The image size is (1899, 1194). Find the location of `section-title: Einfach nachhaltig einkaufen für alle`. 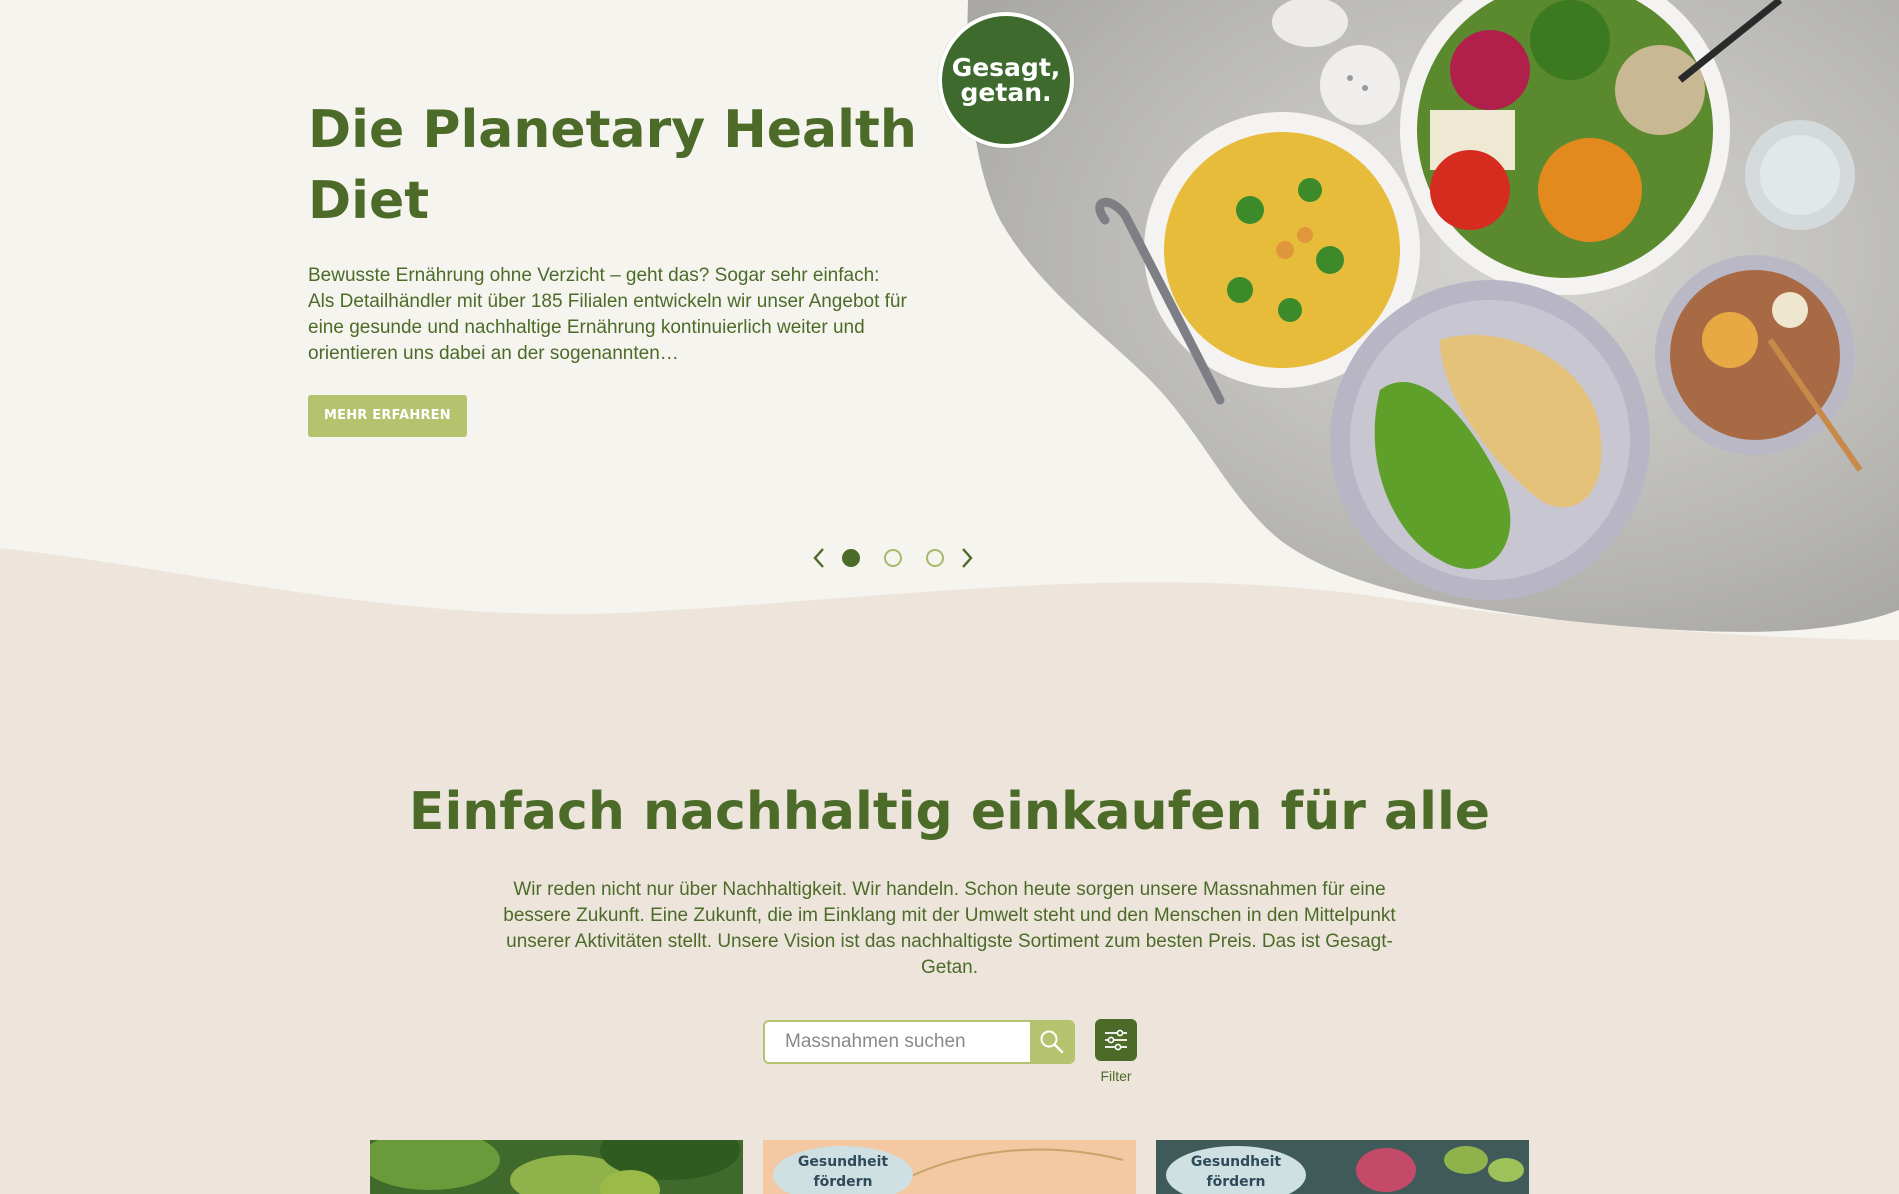

section-title: Einfach nachhaltig einkaufen für alle is located at coordinates (949, 812).